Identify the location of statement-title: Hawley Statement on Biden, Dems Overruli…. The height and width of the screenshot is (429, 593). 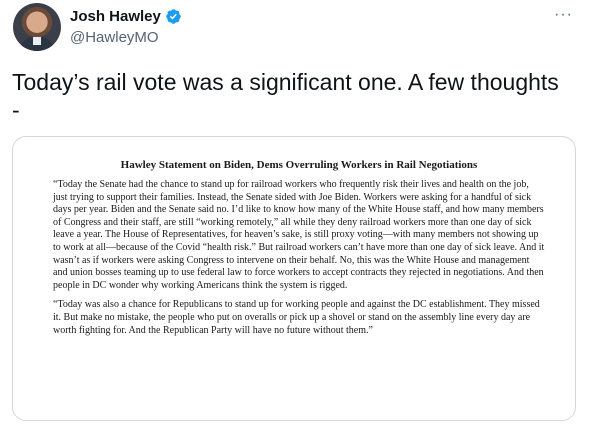
(299, 165).